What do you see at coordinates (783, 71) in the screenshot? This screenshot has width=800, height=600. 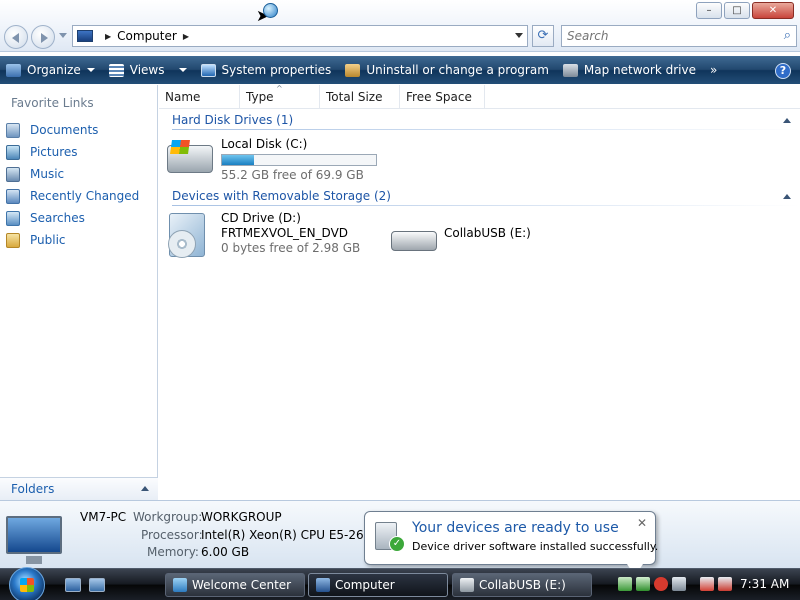 I see `help-button: ?` at bounding box center [783, 71].